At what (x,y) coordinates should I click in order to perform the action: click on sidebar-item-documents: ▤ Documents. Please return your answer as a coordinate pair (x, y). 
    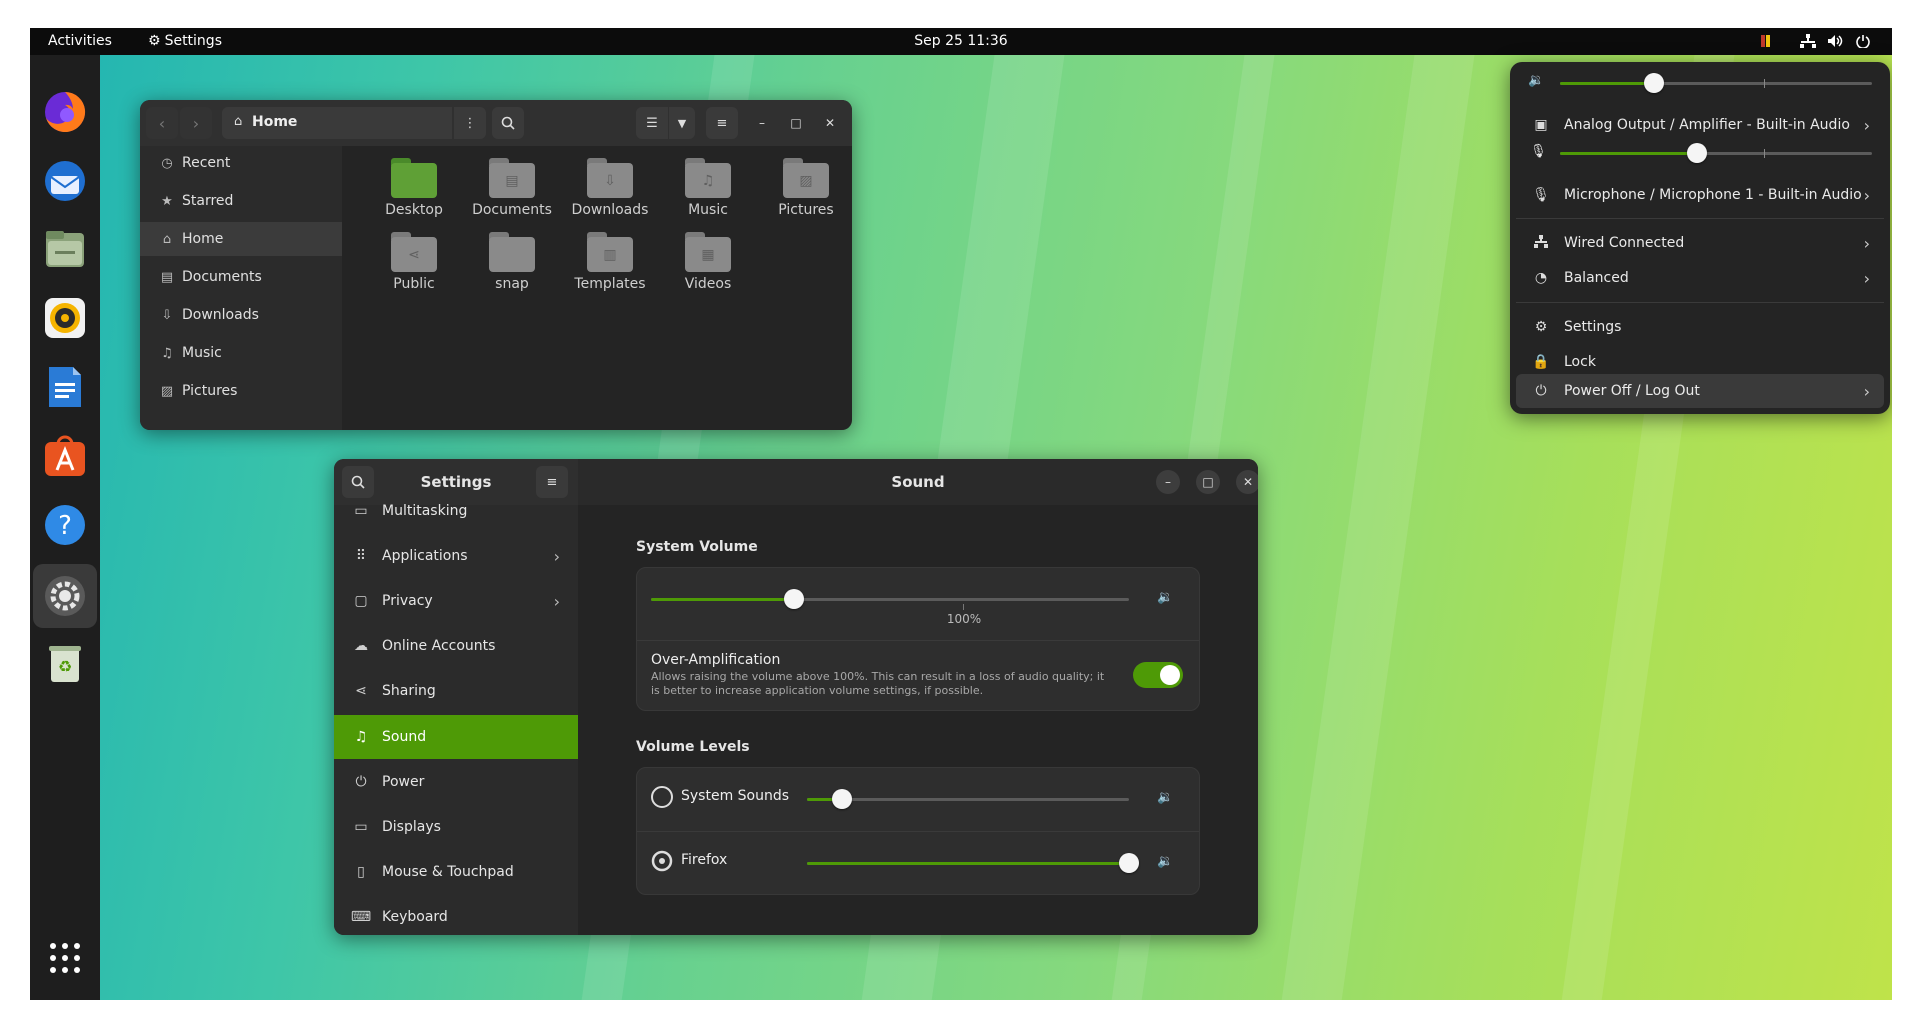
    Looking at the image, I should click on (241, 277).